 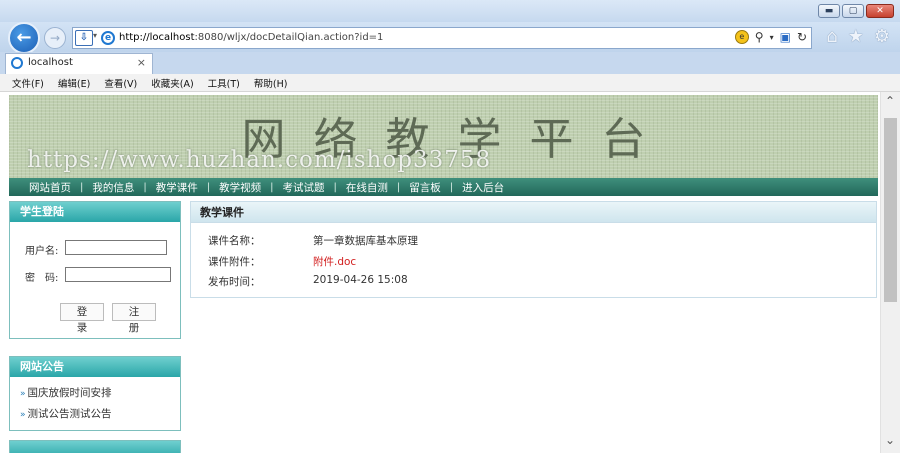 I want to click on notice-panel: 网站公告 » 国庆放假时间安排 » 测试公告测试公告, so click(x=95, y=393).